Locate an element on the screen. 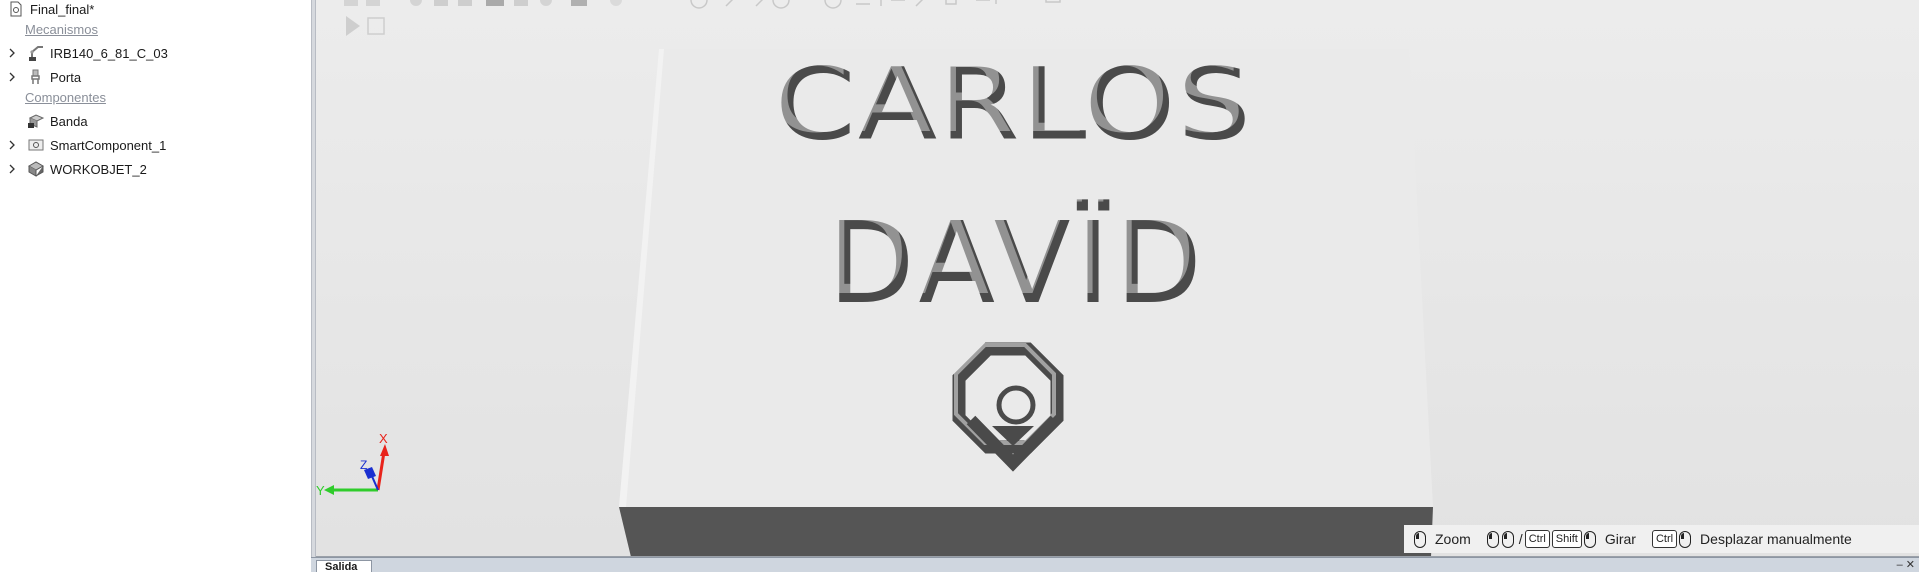 This screenshot has width=1919, height=572. tree-item-label: Banda is located at coordinates (69, 121).